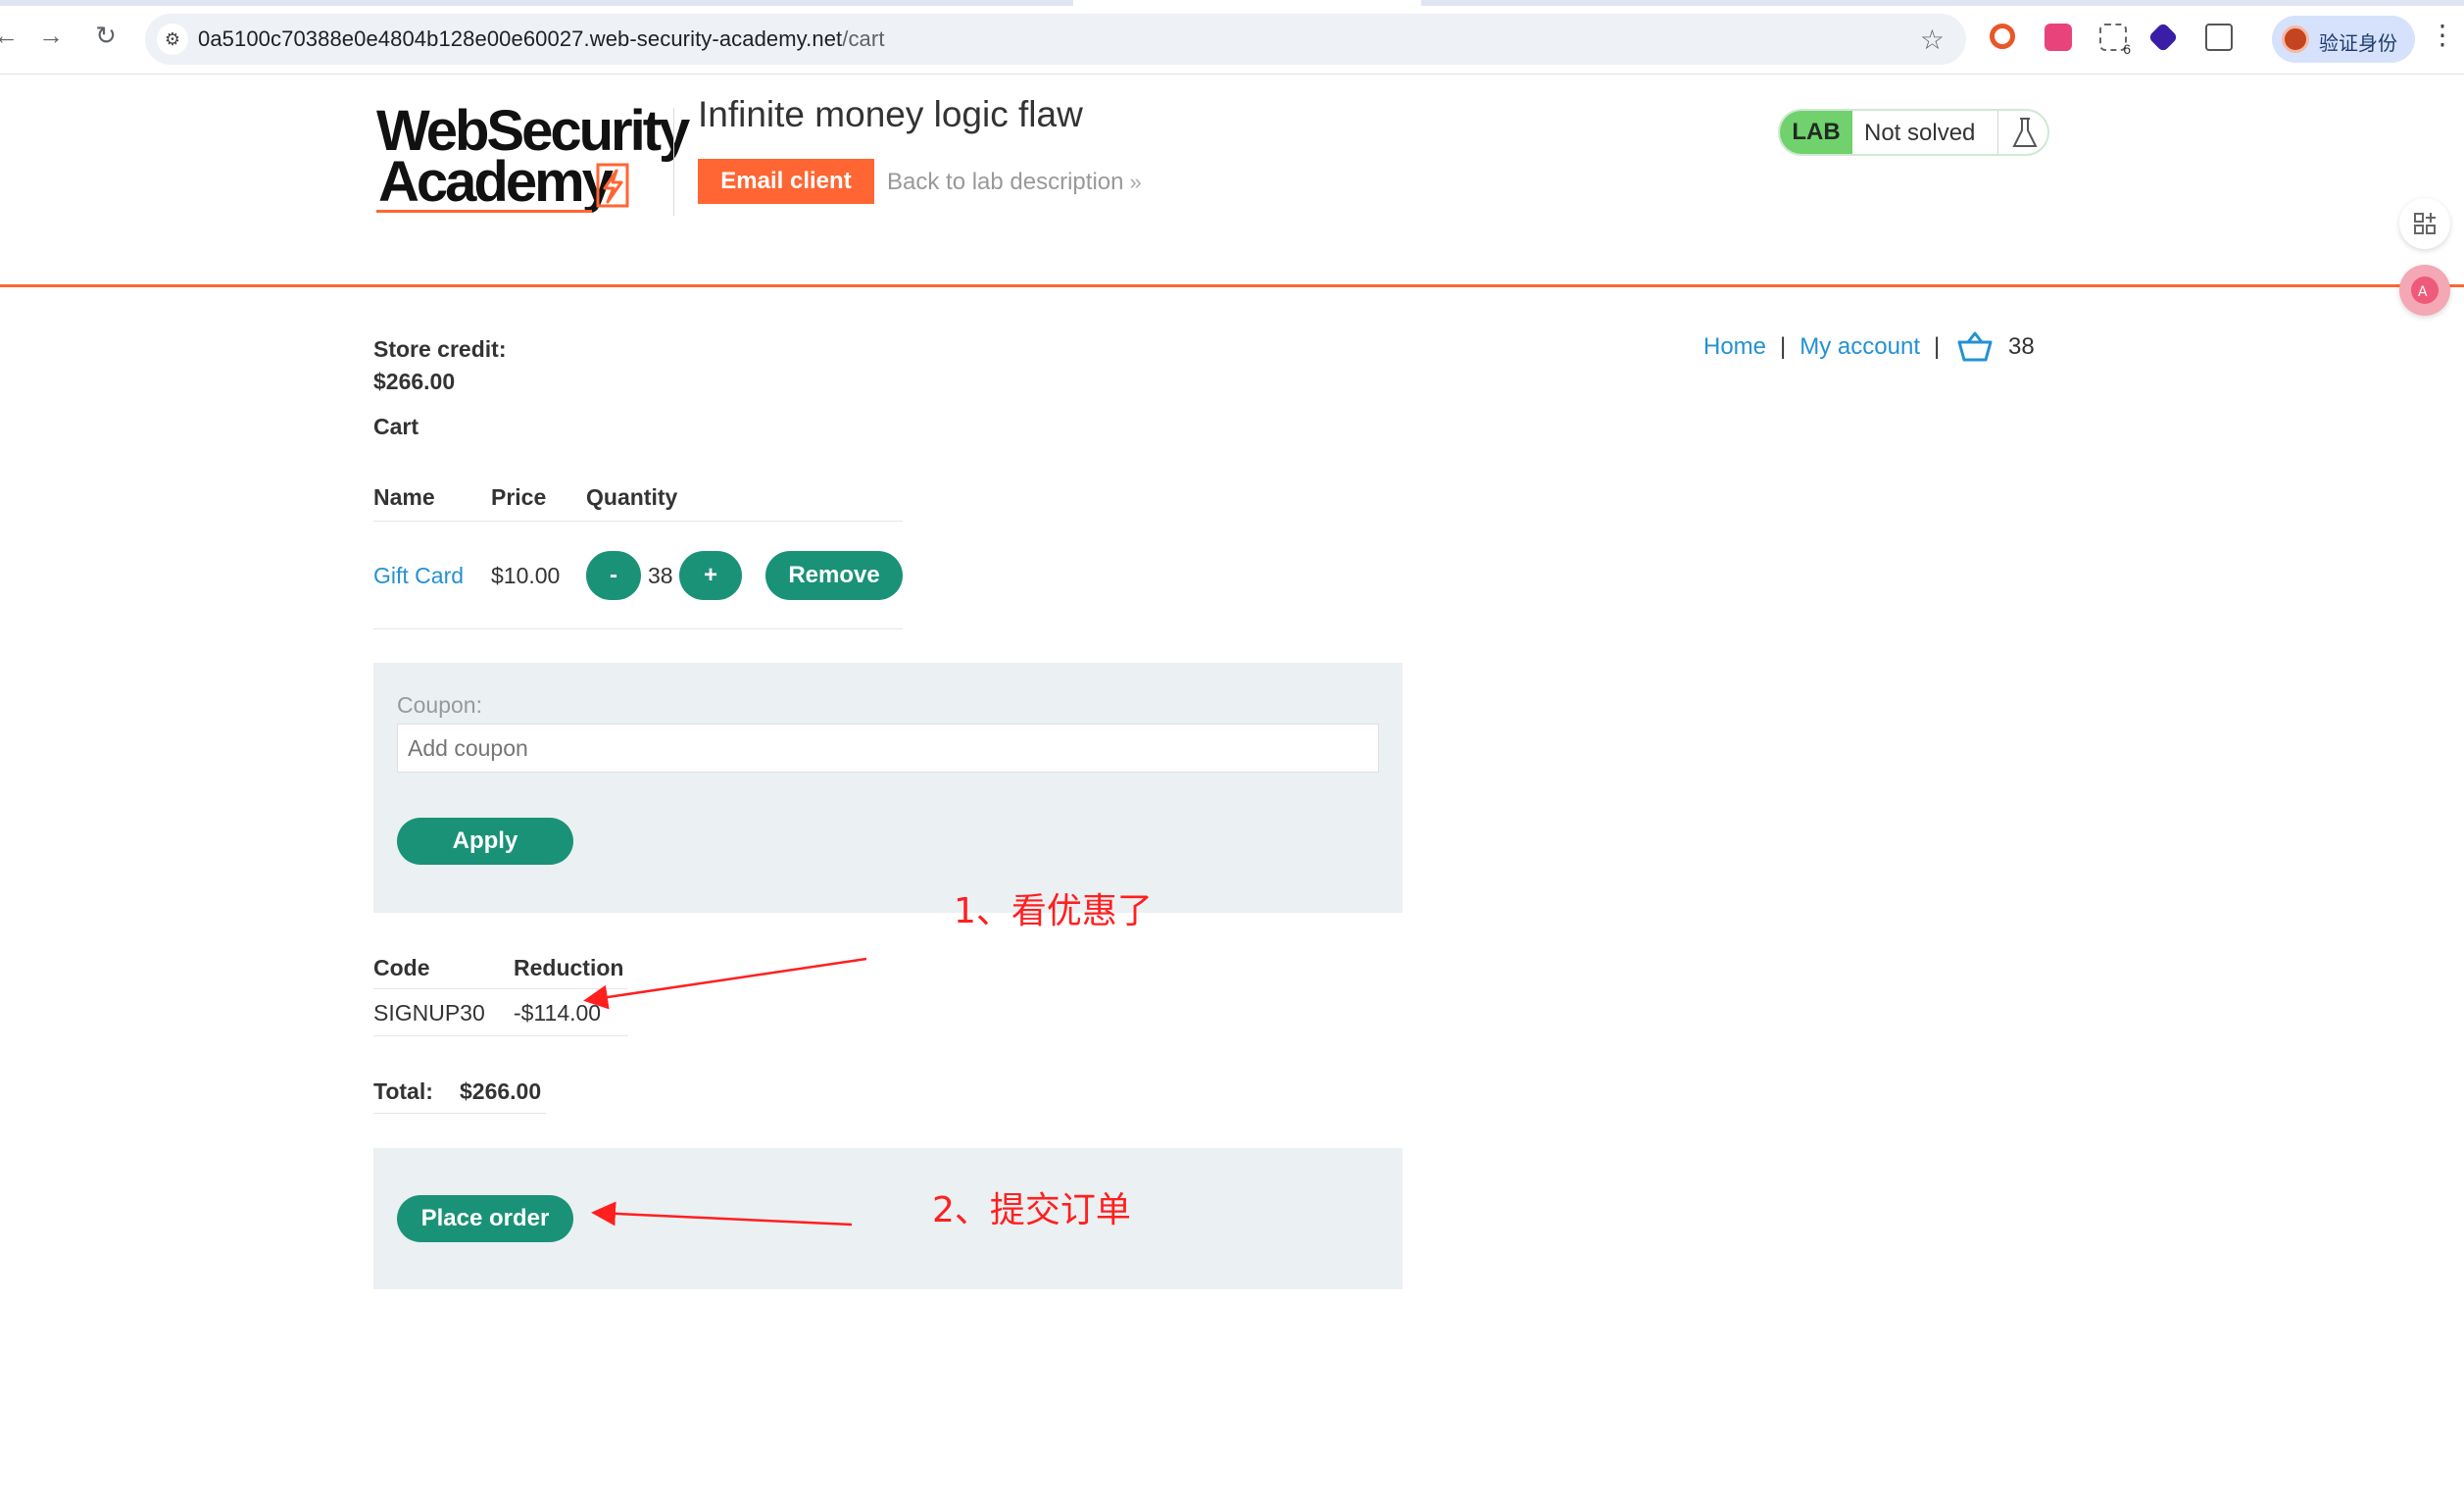 Image resolution: width=2464 pixels, height=1503 pixels. I want to click on arrow-to-place-order, so click(722, 1214).